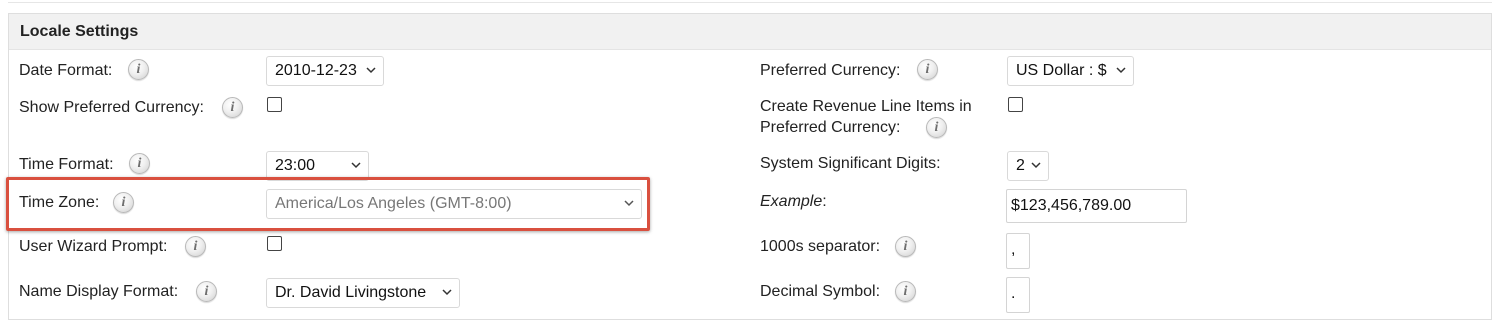  What do you see at coordinates (1028, 166) in the screenshot?
I see `system-significant-digits-select: 2` at bounding box center [1028, 166].